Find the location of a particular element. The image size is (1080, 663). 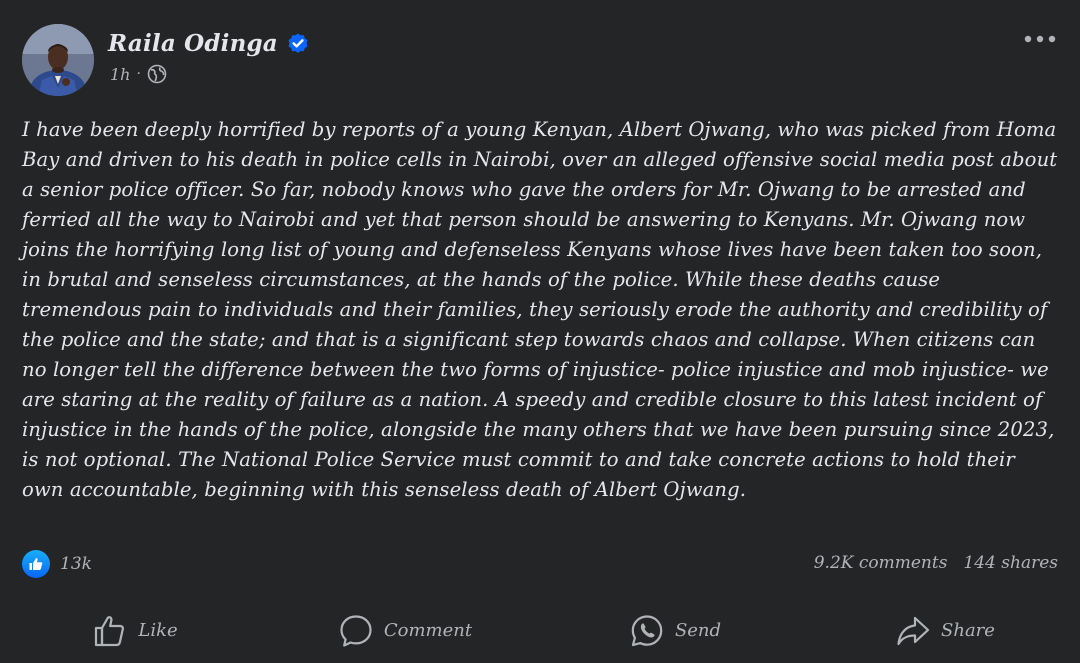

post-meta: 1h · is located at coordinates (138, 74).